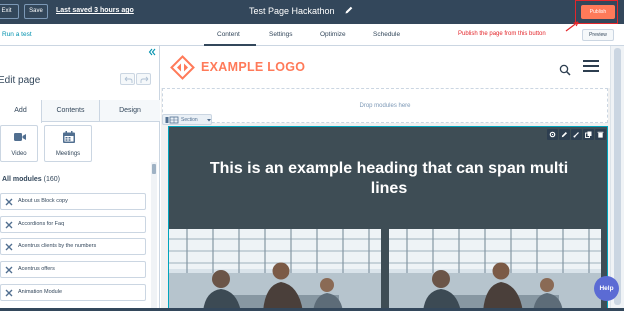  I want to click on sidebar-scrollbar-thumb, so click(154, 169).